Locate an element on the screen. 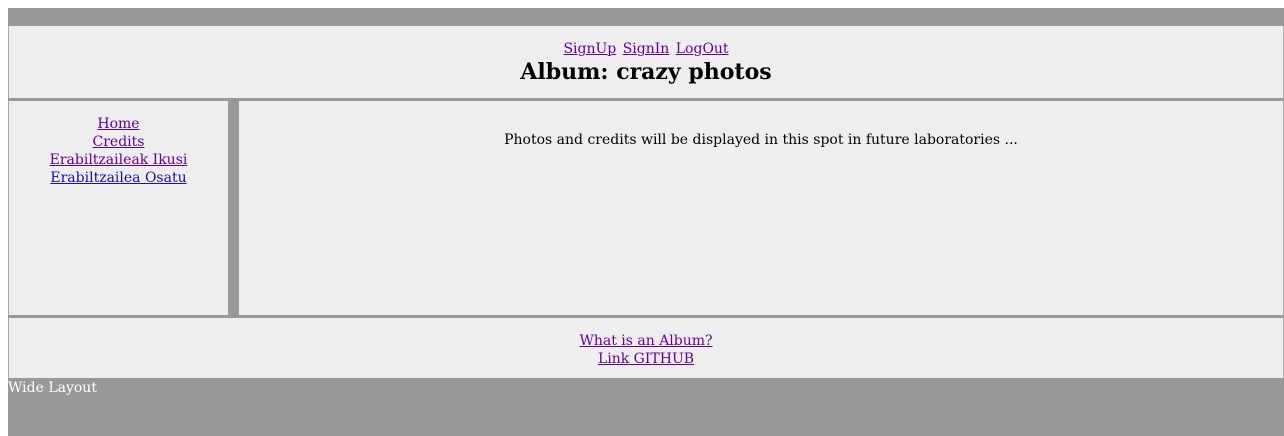  bottom-bar: Wide Layout is located at coordinates (646, 407).